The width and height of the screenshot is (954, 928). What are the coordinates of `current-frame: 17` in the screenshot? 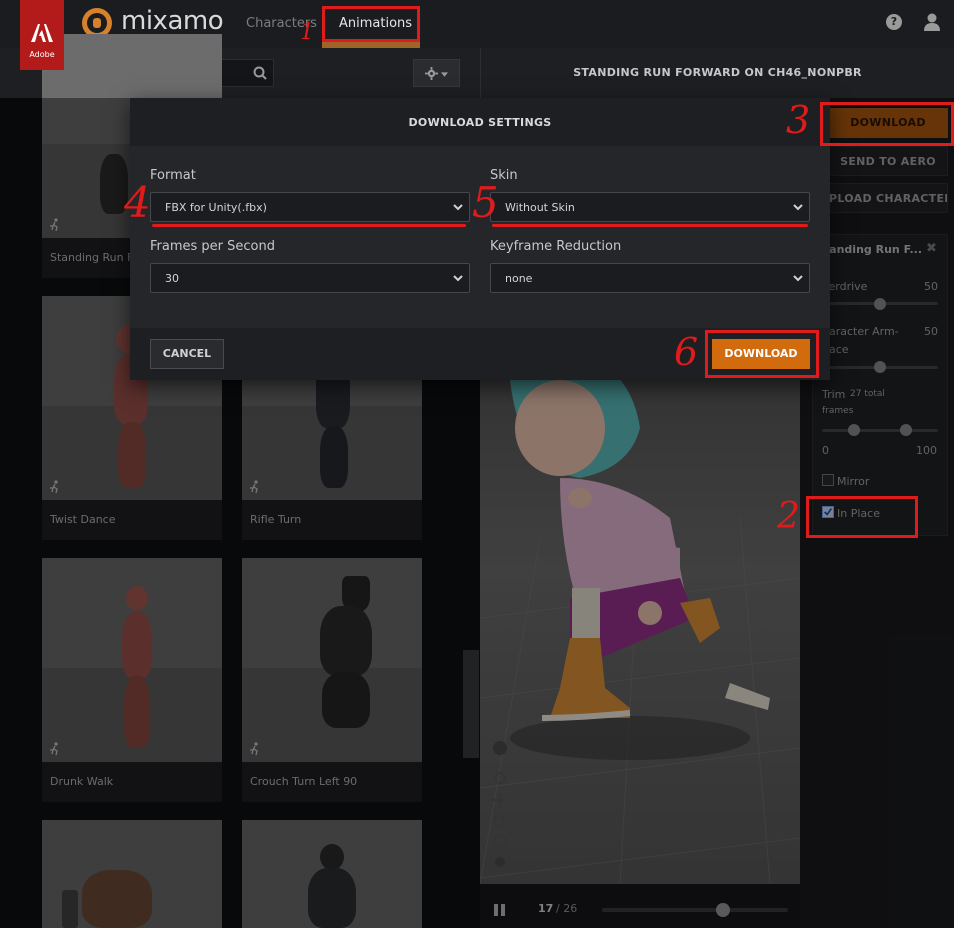 It's located at (546, 908).